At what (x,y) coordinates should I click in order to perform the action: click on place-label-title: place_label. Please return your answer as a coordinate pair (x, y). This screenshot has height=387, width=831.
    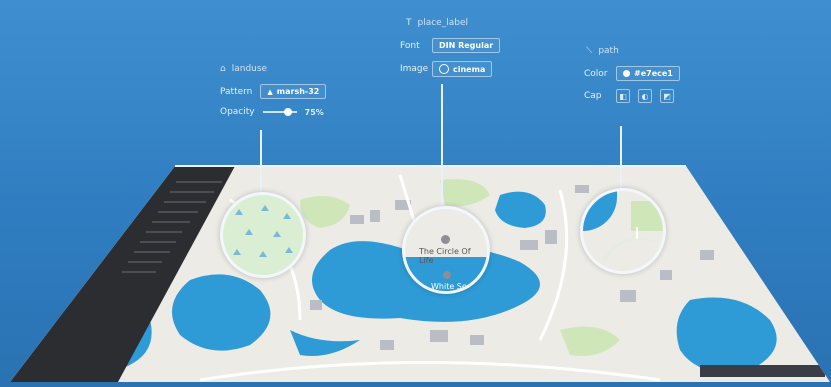
    Looking at the image, I should click on (442, 23).